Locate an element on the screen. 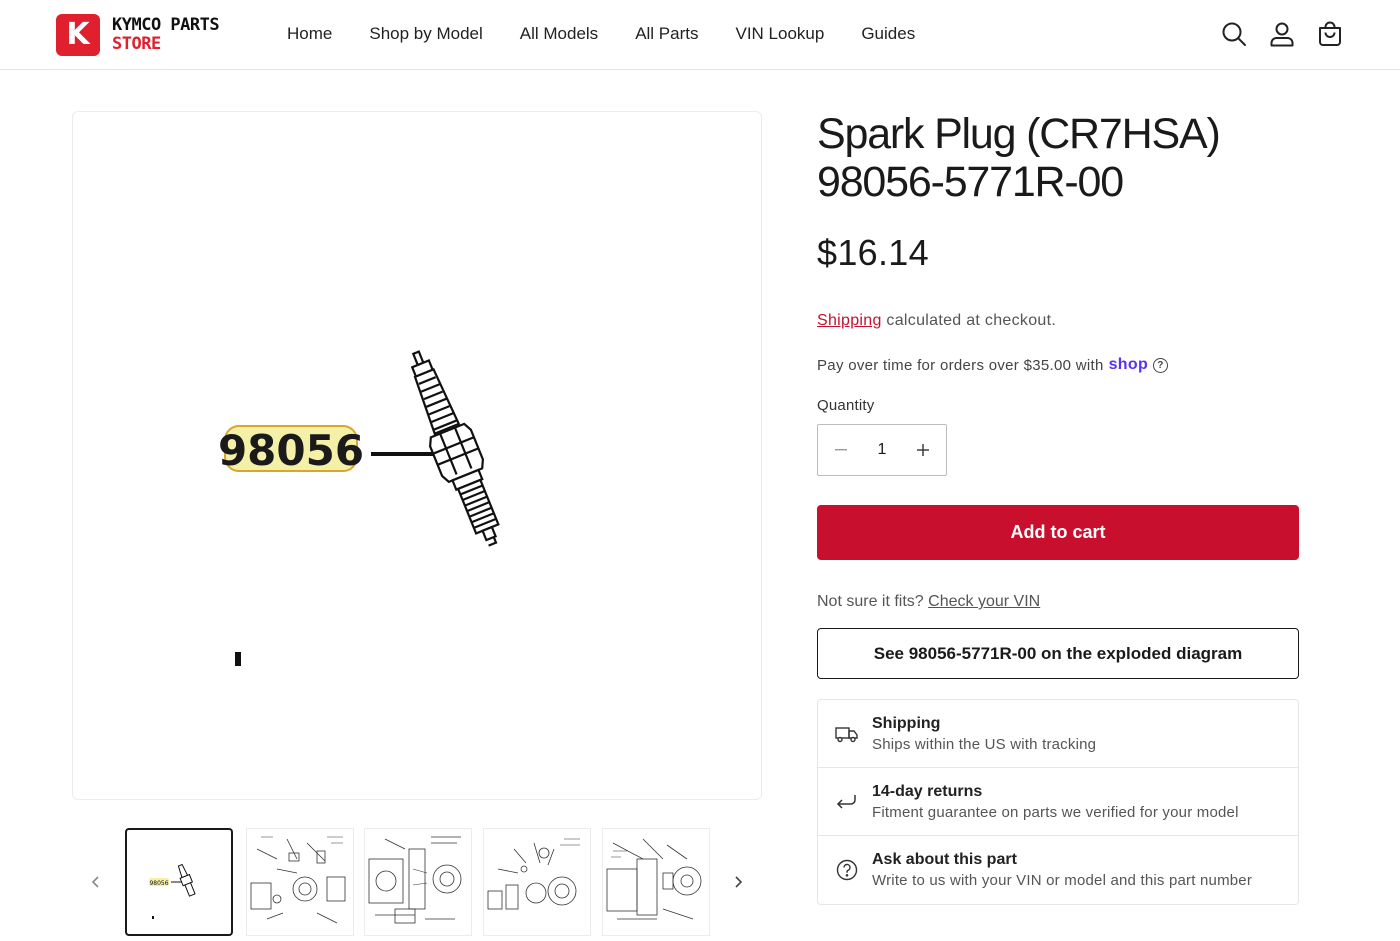  quantity-increase-button is located at coordinates (923, 450).